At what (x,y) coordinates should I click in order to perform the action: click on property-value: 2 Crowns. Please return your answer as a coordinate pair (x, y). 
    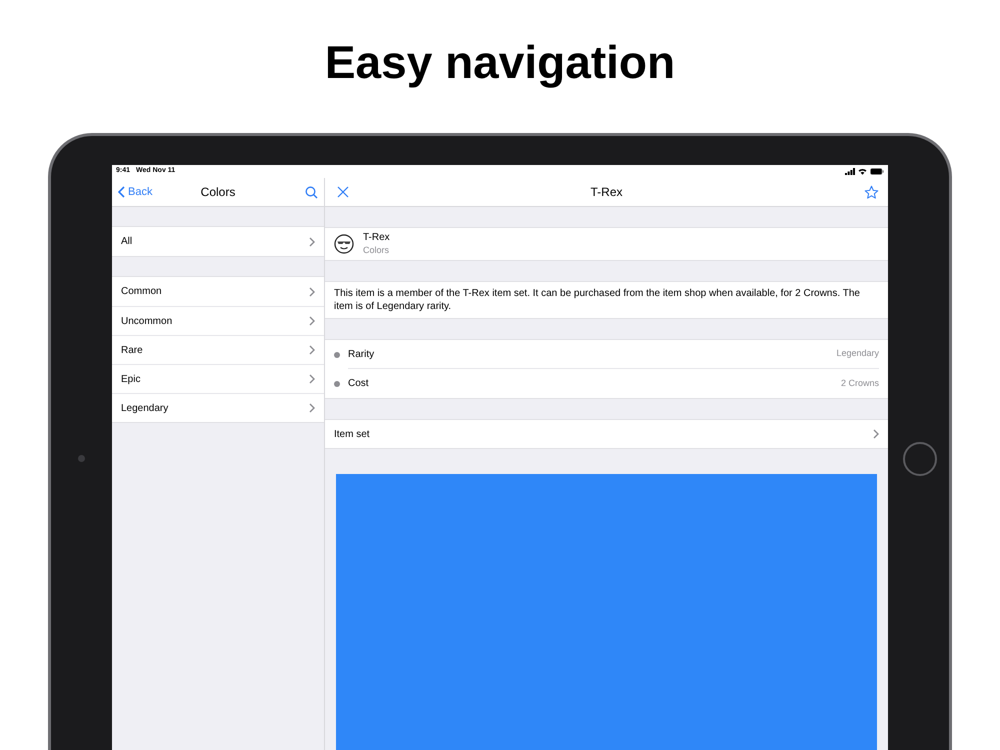
    Looking at the image, I should click on (859, 383).